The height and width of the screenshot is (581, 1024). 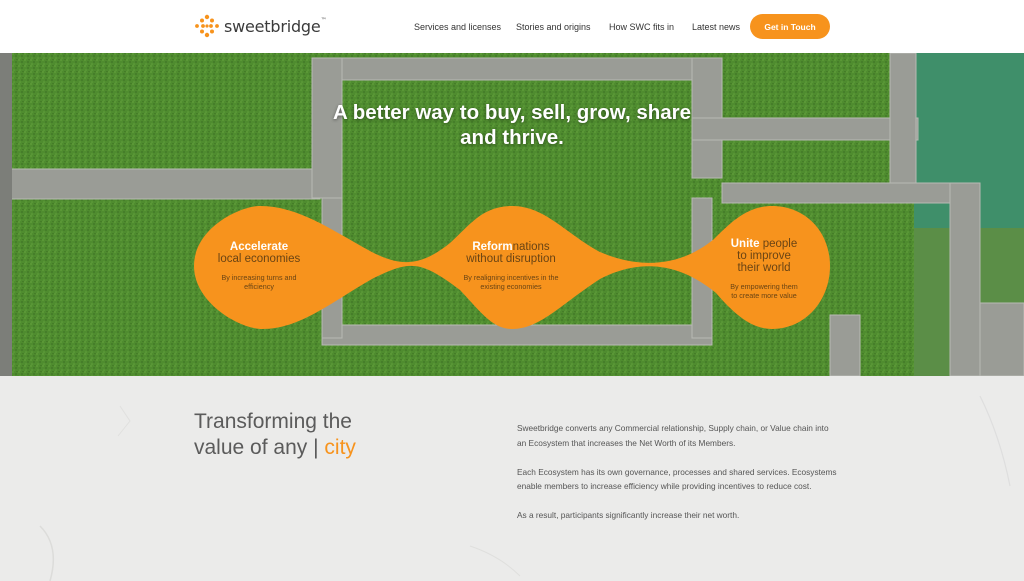 I want to click on sweetbridge-logo-icon, so click(x=207, y=26).